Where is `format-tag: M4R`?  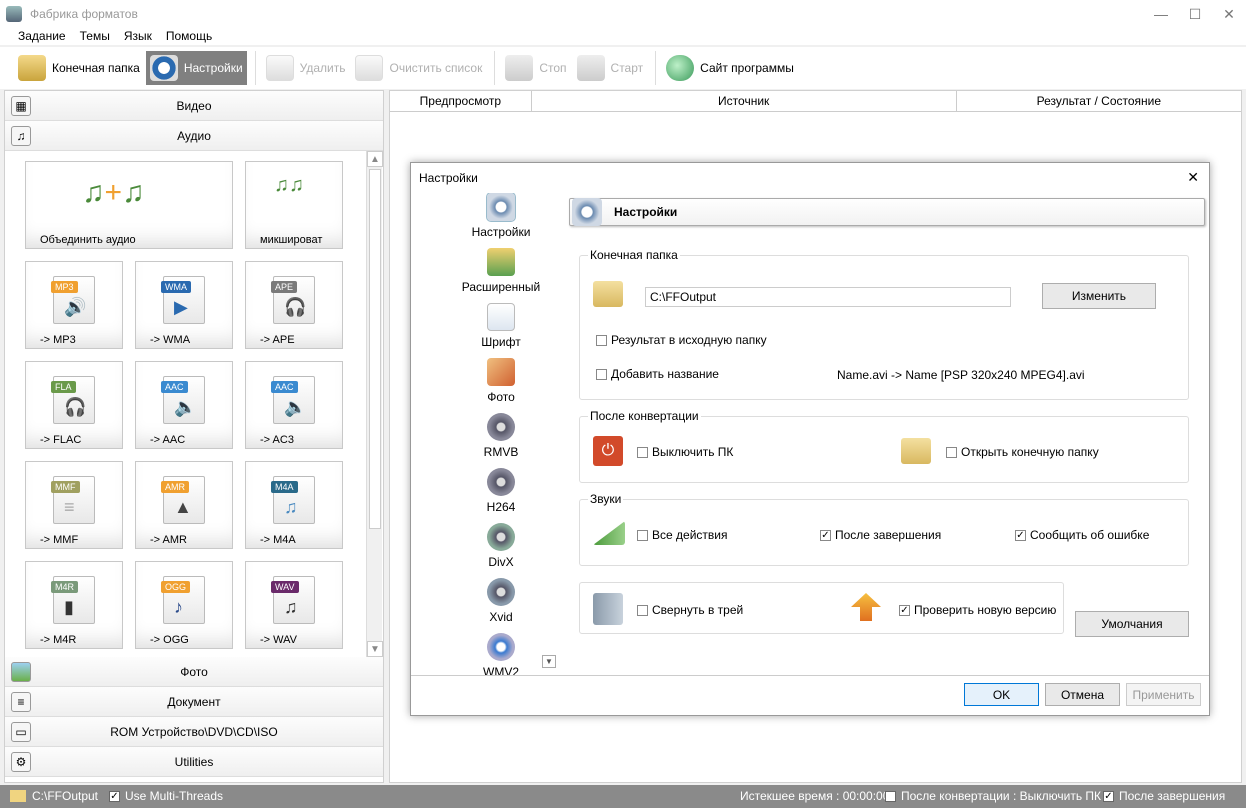
format-tag: M4R is located at coordinates (65, 587).